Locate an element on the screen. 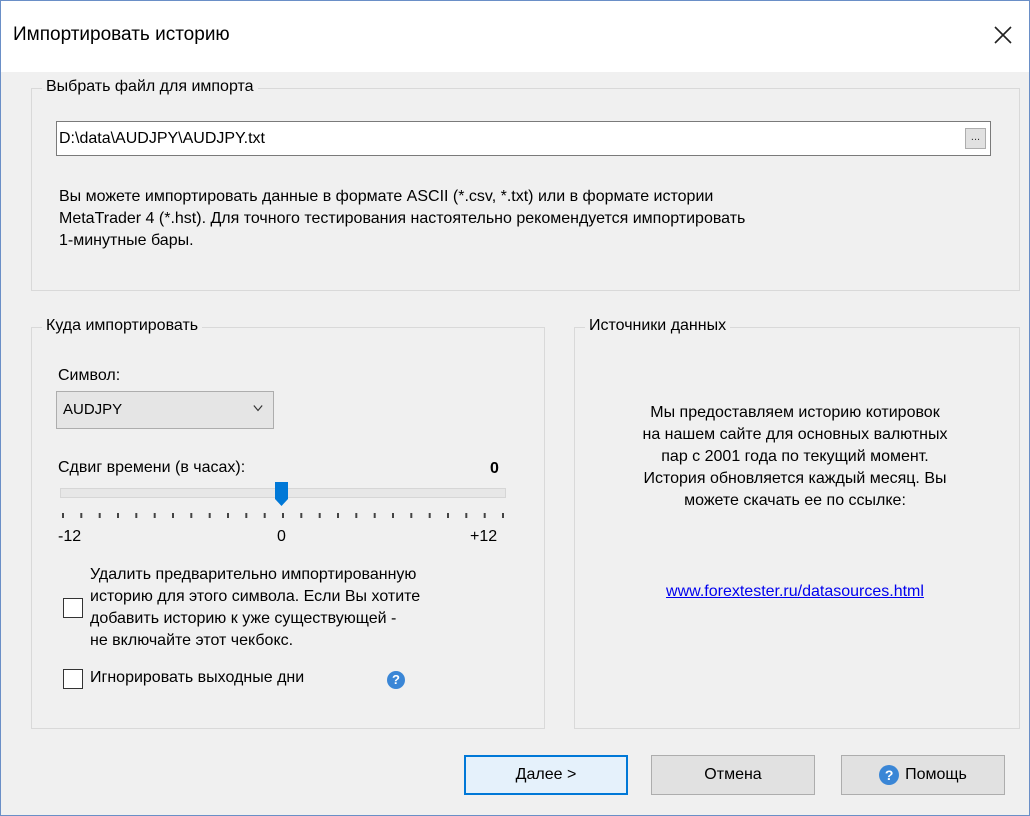 The height and width of the screenshot is (816, 1030). symbol-label: Символ: is located at coordinates (89, 375).